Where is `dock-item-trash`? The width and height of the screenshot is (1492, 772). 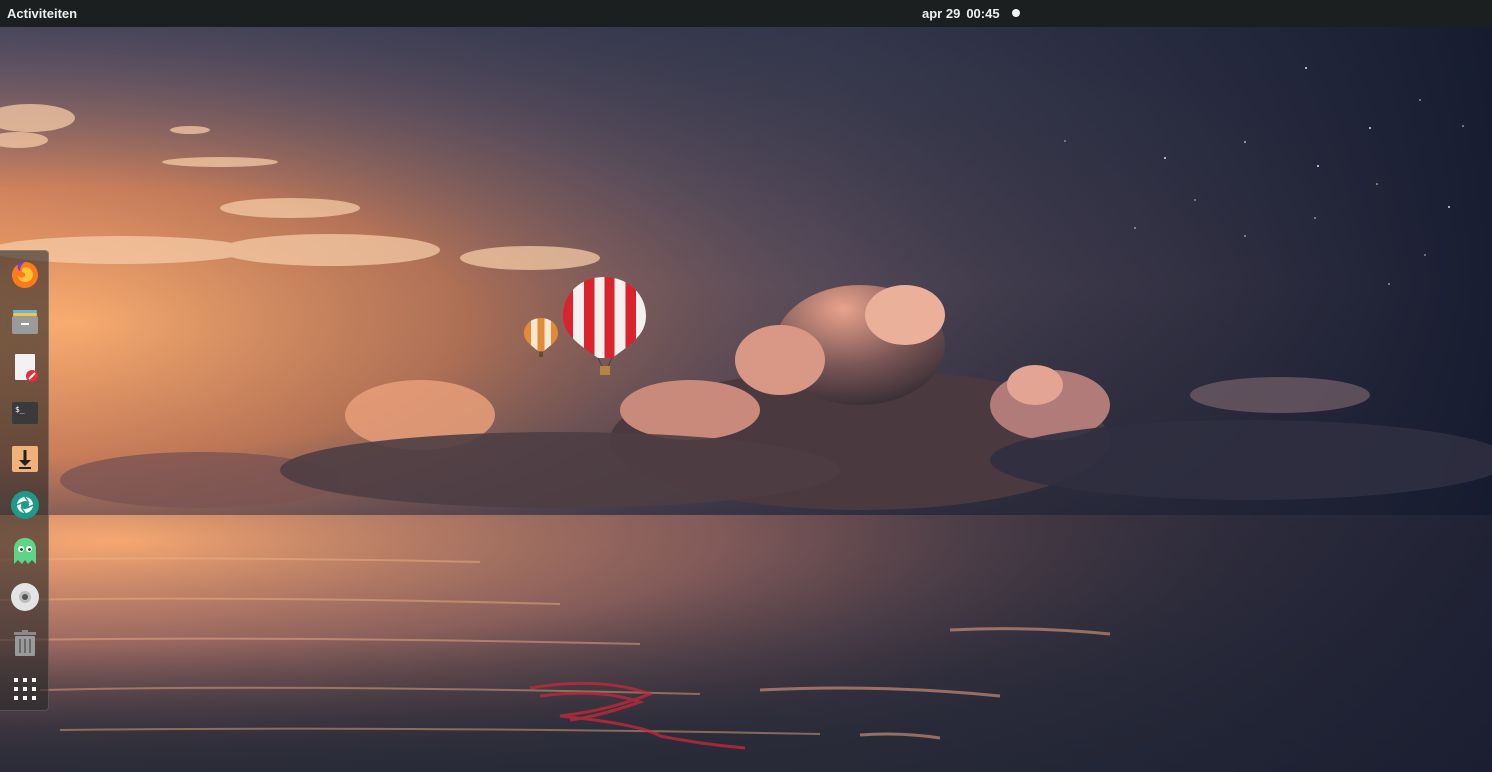 dock-item-trash is located at coordinates (25, 643).